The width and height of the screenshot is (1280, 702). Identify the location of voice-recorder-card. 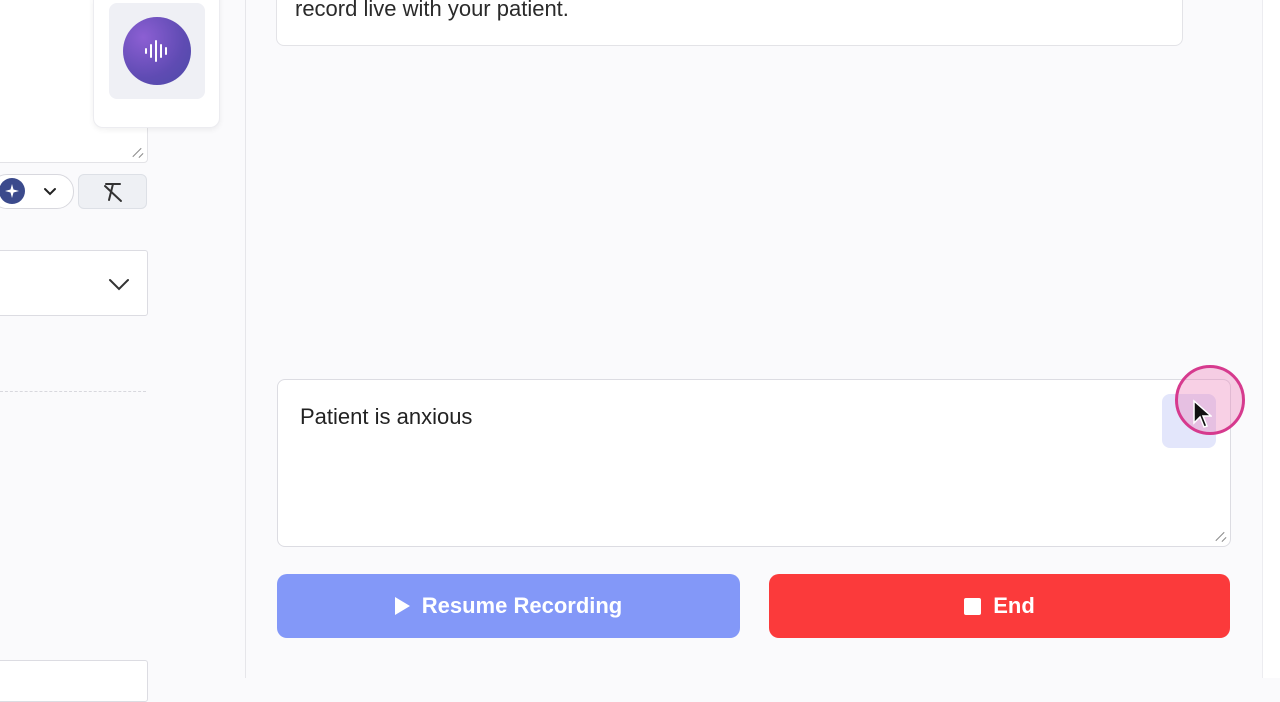
(156, 64).